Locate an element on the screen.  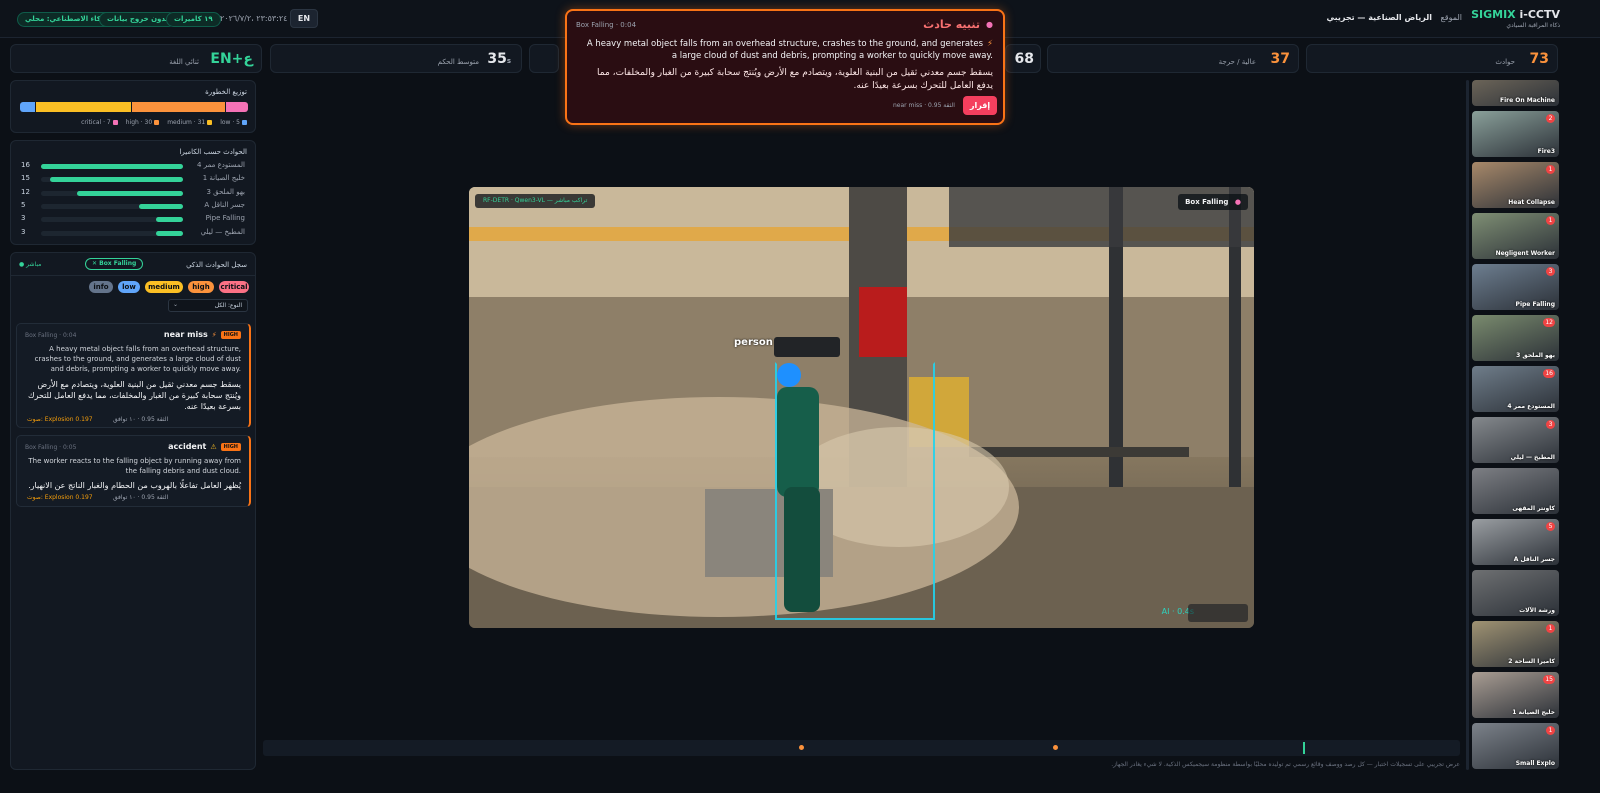
filter-chip-medium: medium is located at coordinates (164, 287).